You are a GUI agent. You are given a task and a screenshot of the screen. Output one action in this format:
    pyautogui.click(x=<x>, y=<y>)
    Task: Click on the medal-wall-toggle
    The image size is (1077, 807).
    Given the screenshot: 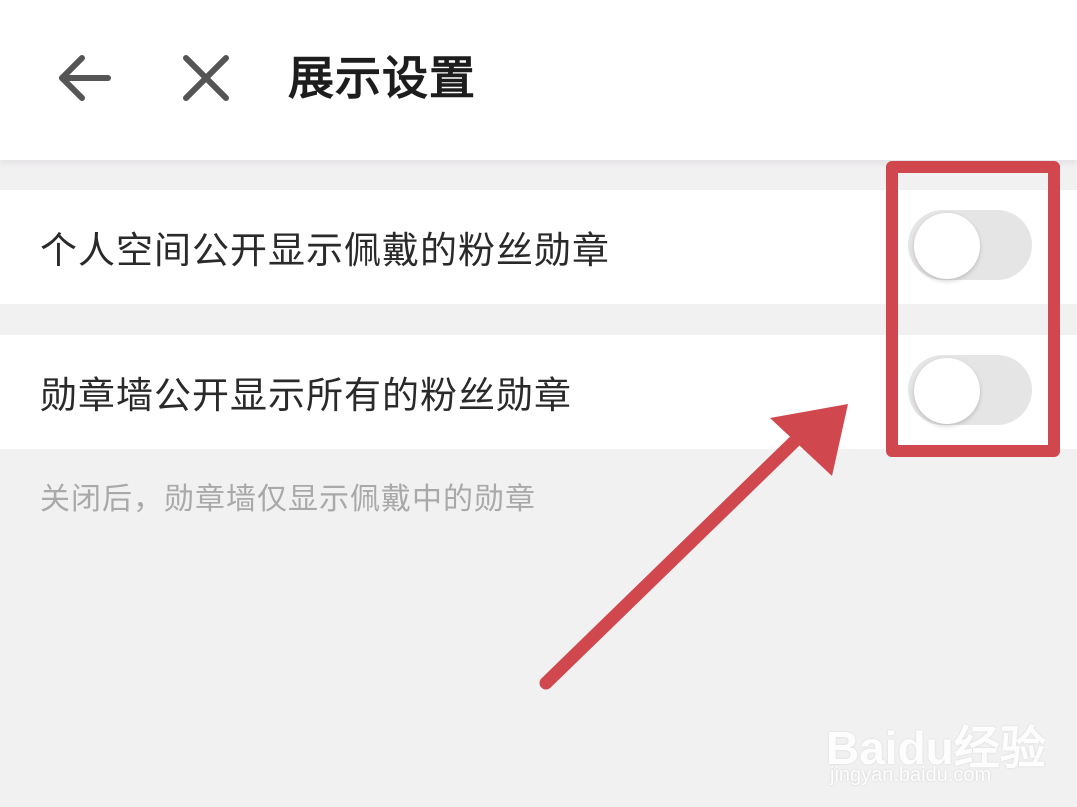 What is the action you would take?
    pyautogui.click(x=970, y=390)
    